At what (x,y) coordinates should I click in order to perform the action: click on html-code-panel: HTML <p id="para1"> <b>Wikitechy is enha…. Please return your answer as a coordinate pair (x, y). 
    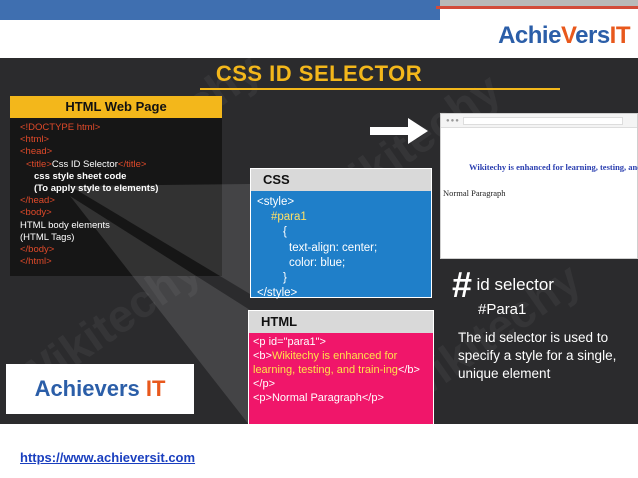
    Looking at the image, I should click on (341, 367).